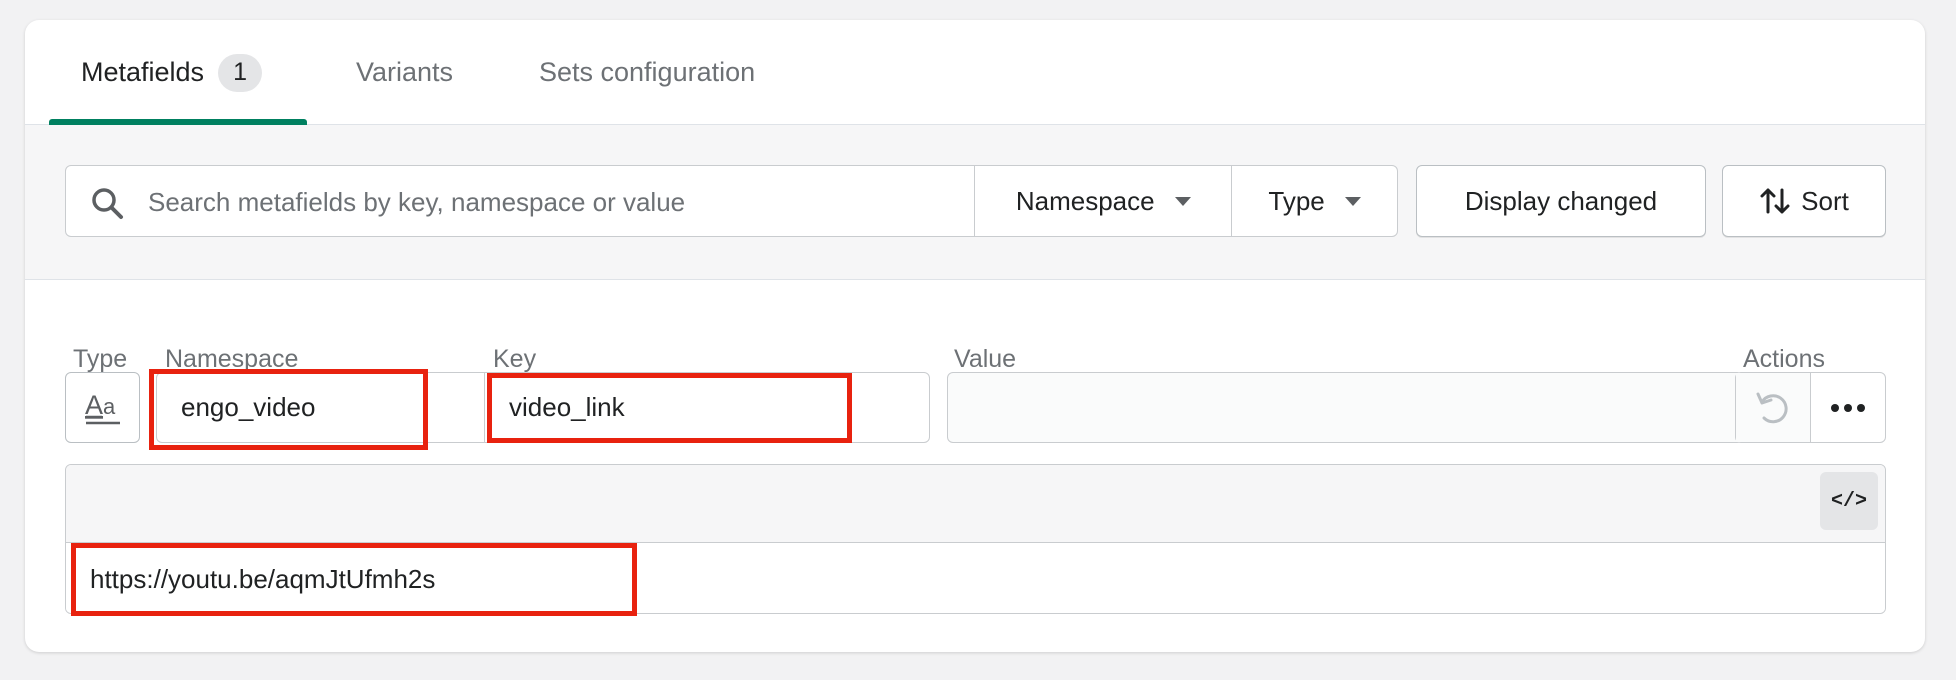 This screenshot has height=680, width=1956. I want to click on sort-button: Sort, so click(1804, 201).